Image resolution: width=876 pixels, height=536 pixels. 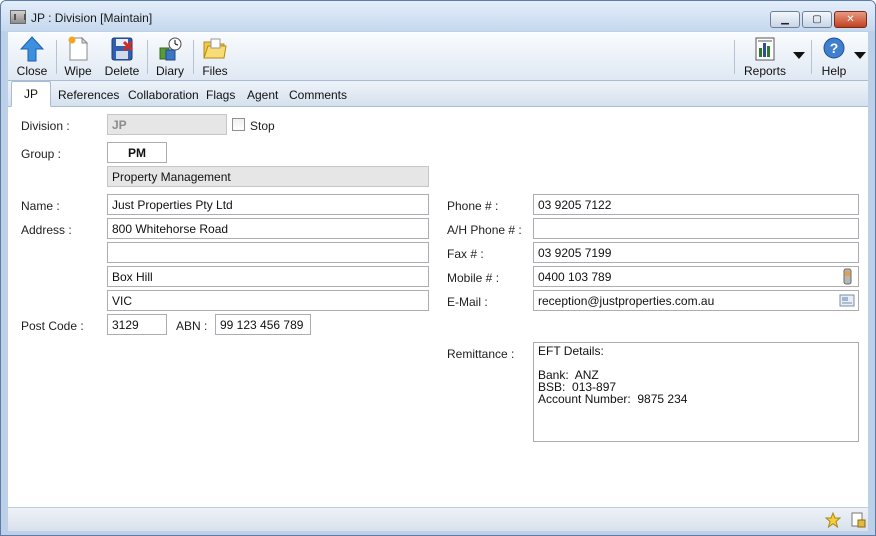 I want to click on close-button-label: Close, so click(x=32, y=71).